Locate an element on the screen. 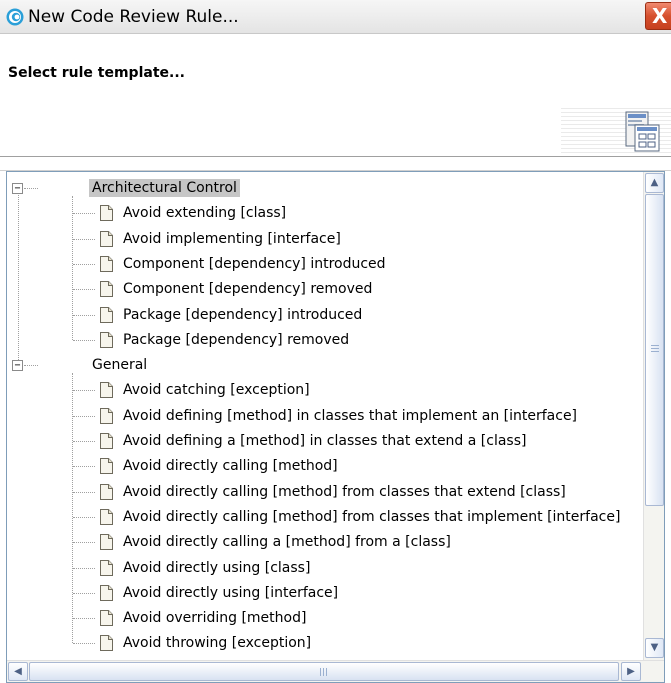 Image resolution: width=671 pixels, height=683 pixels. vertical-scrollbar: ▲ ▼ is located at coordinates (653, 416).